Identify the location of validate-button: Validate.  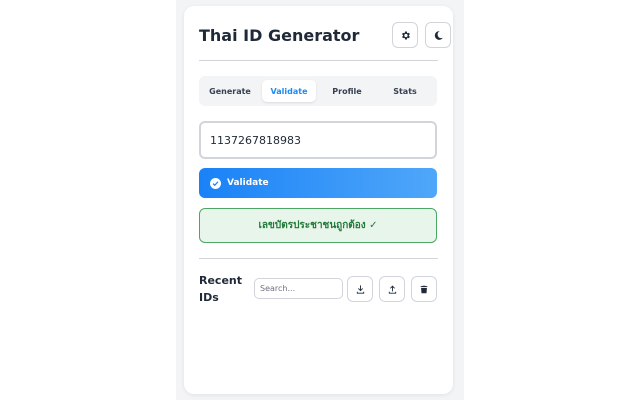
(318, 183).